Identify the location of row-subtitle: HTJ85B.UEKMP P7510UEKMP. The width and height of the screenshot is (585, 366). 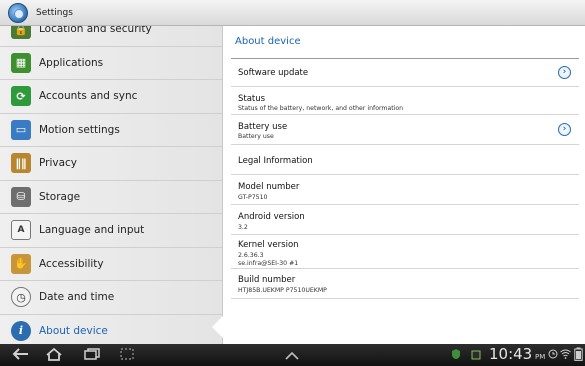
(282, 290).